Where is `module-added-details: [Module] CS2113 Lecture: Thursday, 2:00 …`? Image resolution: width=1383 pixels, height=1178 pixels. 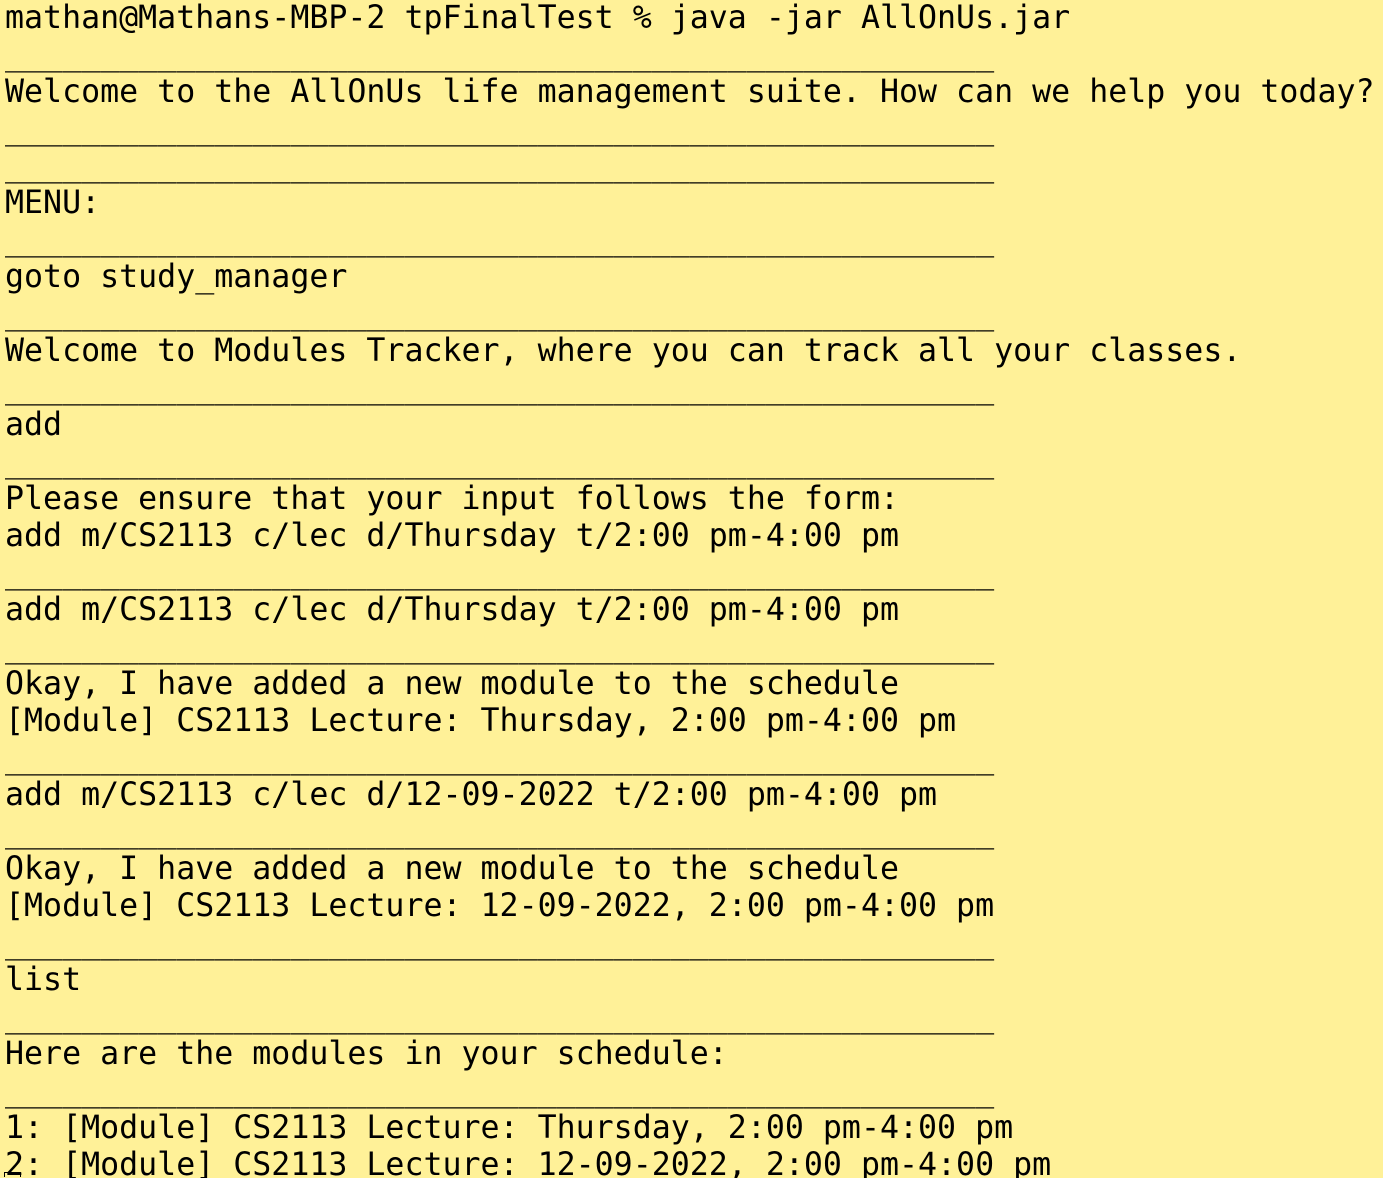 module-added-details: [Module] CS2113 Lecture: Thursday, 2:00 … is located at coordinates (481, 721).